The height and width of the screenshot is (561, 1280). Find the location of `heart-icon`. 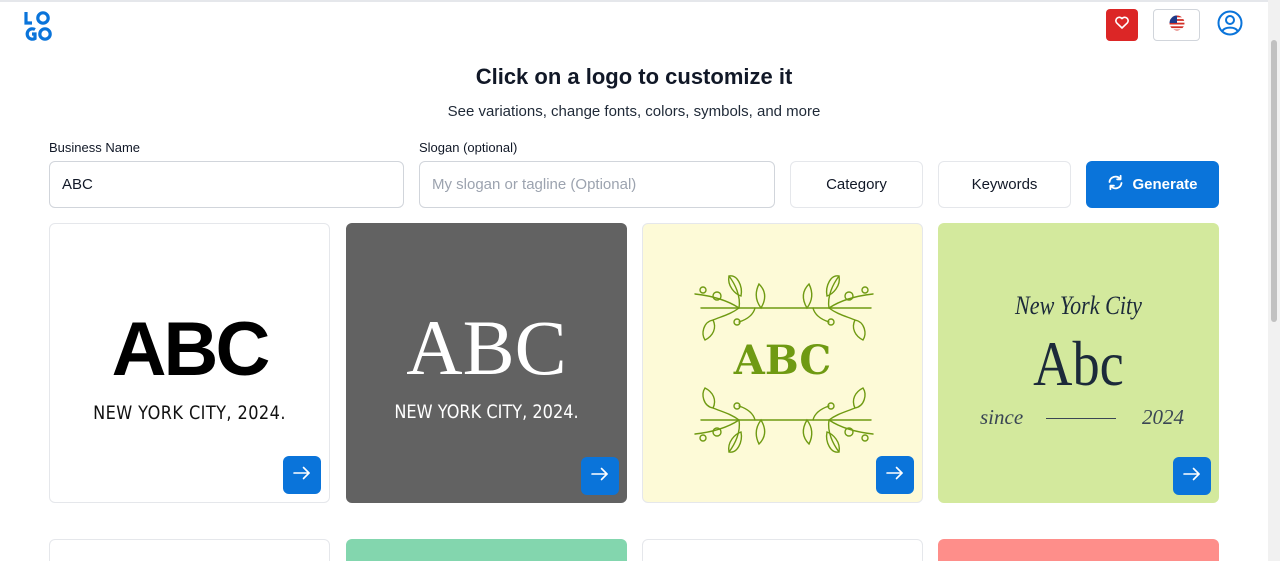

heart-icon is located at coordinates (1122, 25).